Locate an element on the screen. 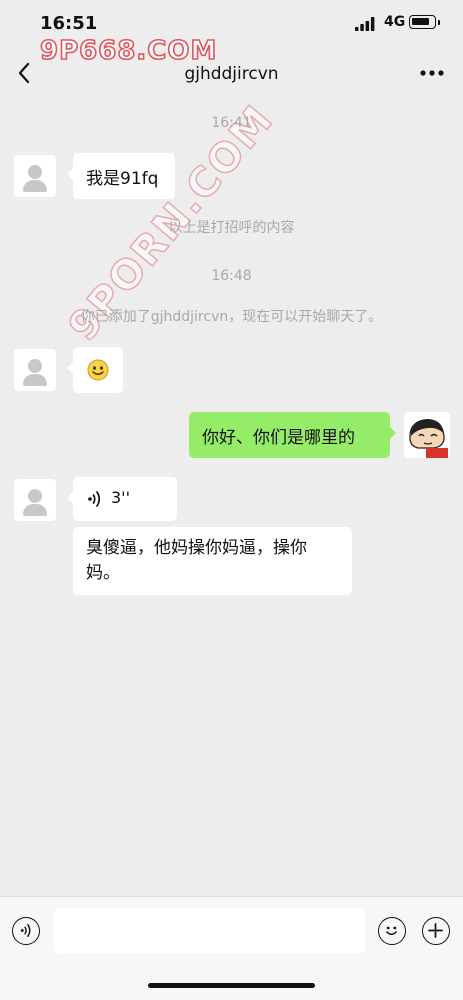 The image size is (463, 1000). battery-tip is located at coordinates (439, 22).